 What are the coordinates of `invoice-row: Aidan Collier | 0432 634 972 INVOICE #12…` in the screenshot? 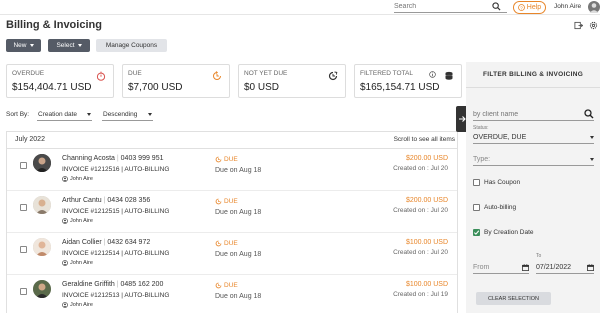 It's located at (232, 254).